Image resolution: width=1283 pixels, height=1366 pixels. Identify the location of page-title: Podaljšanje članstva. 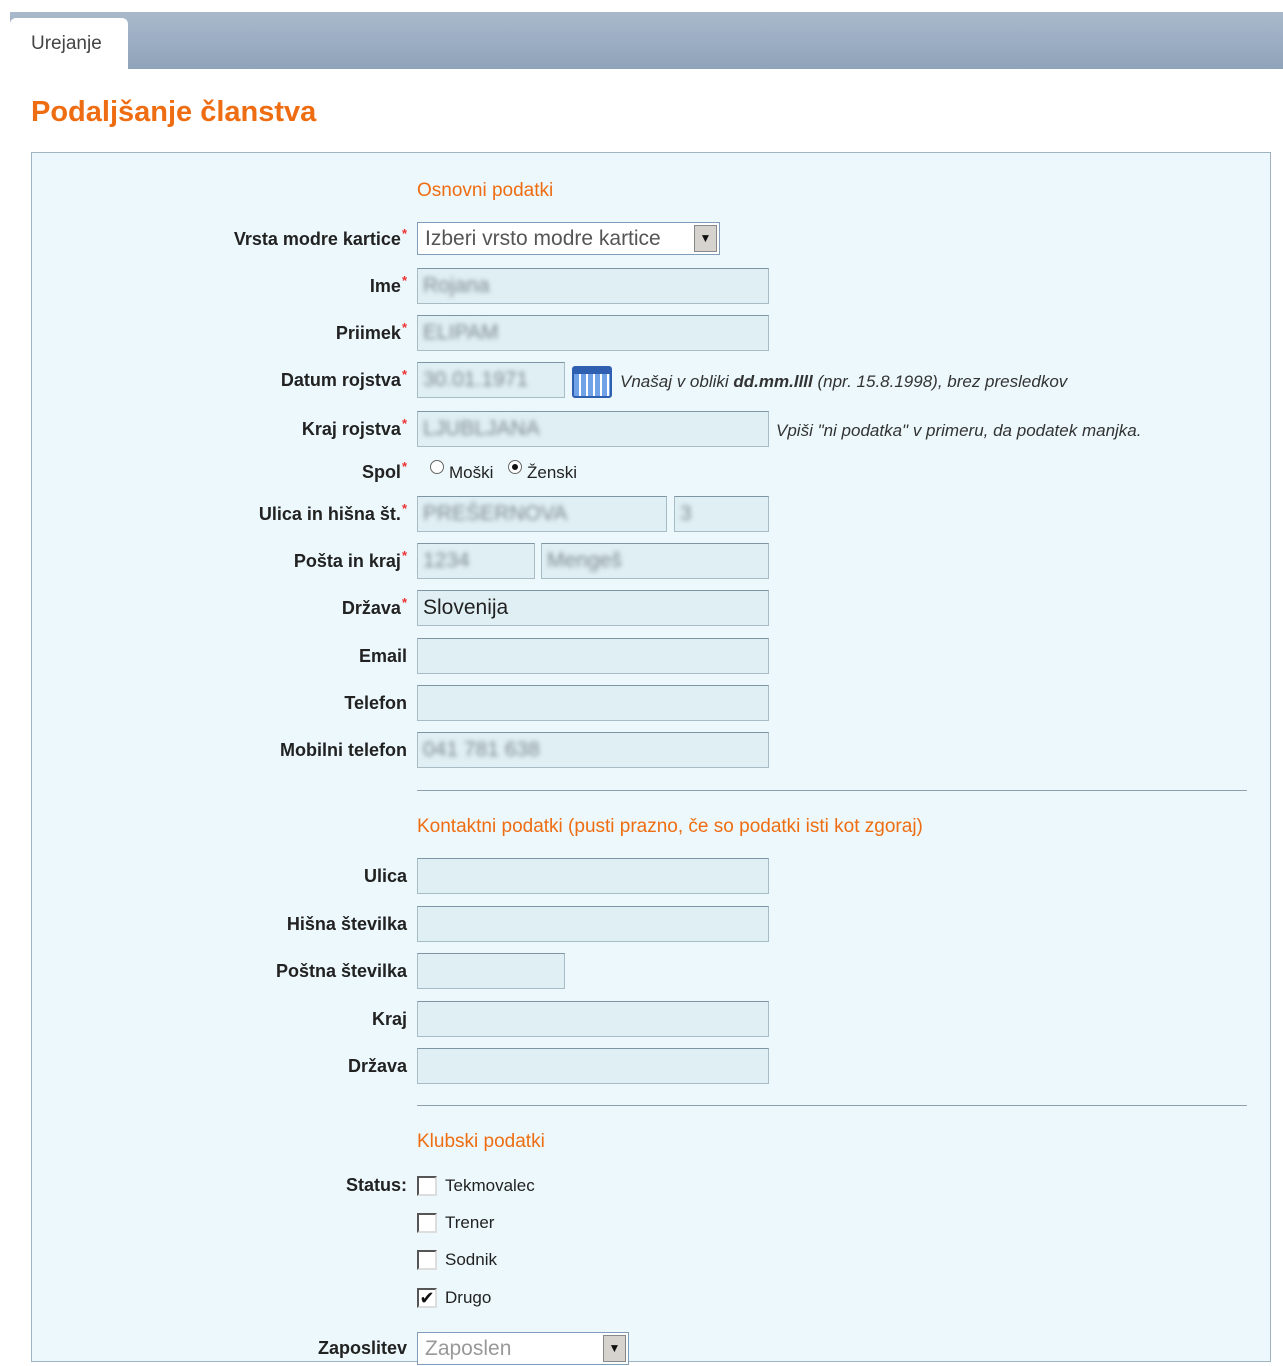
(174, 112).